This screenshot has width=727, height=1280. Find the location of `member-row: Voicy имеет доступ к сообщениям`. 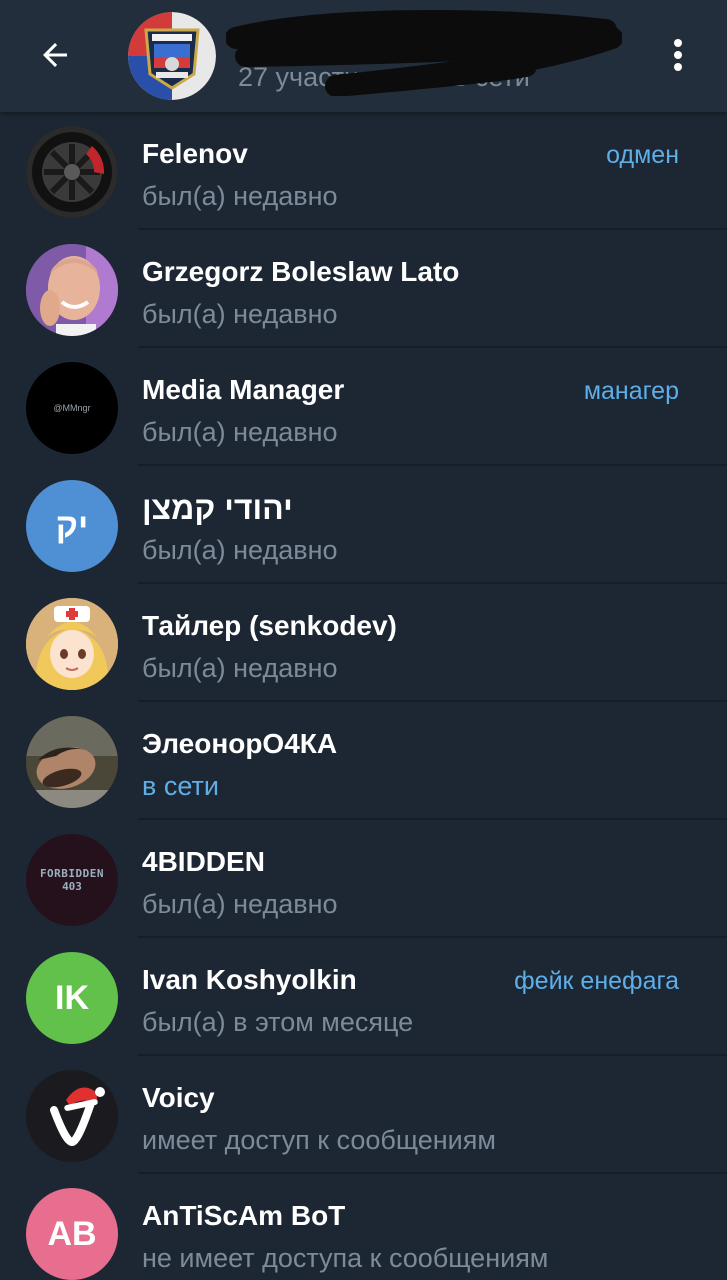

member-row: Voicy имеет доступ к сообщениям is located at coordinates (363, 1115).